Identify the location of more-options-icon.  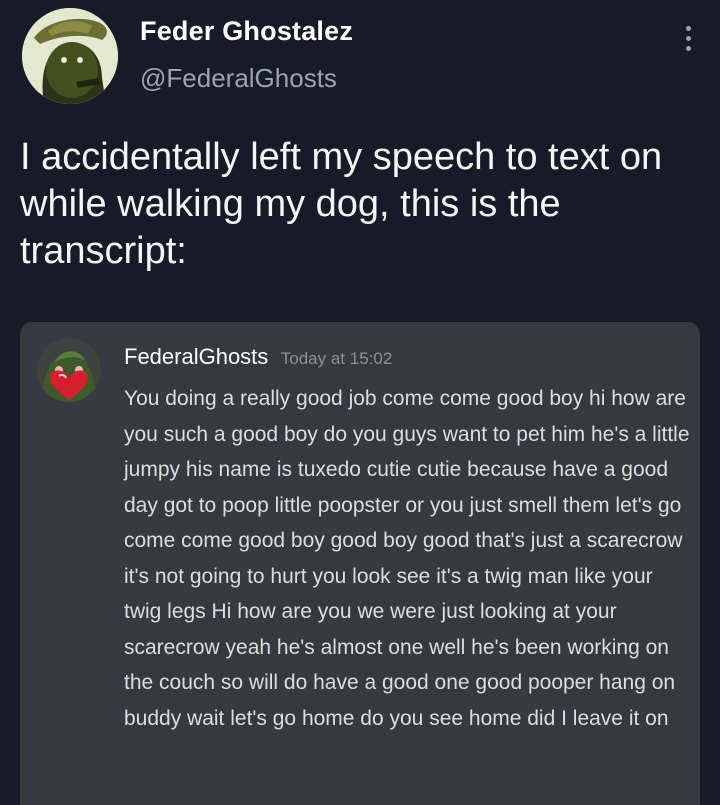
(688, 38).